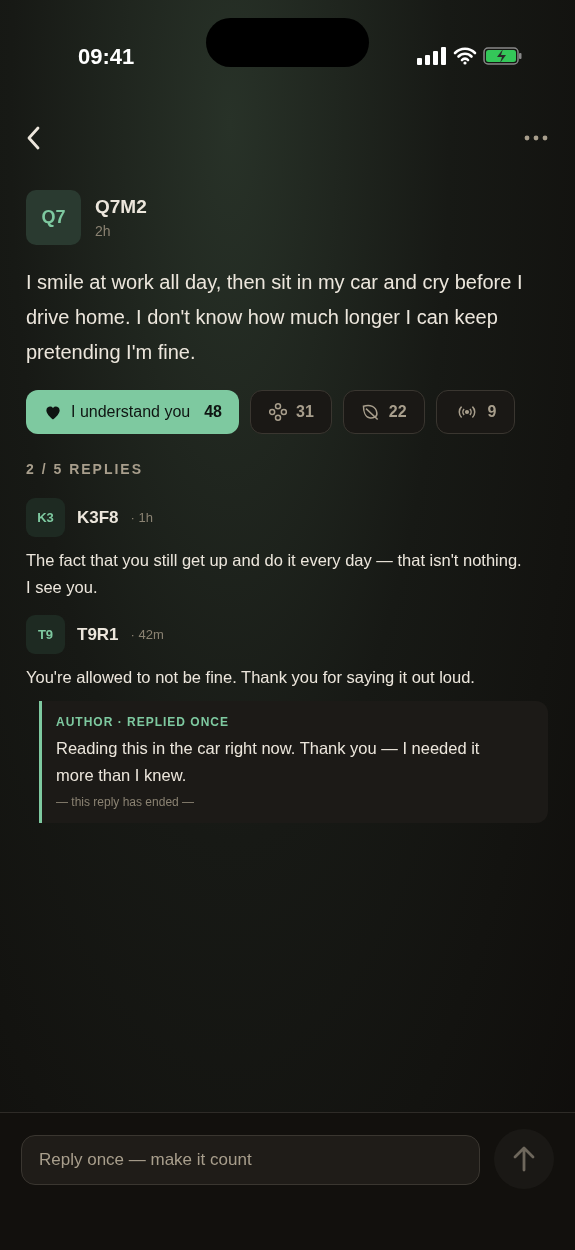 The width and height of the screenshot is (575, 1250). I want to click on reply-avatar: K3, so click(45, 517).